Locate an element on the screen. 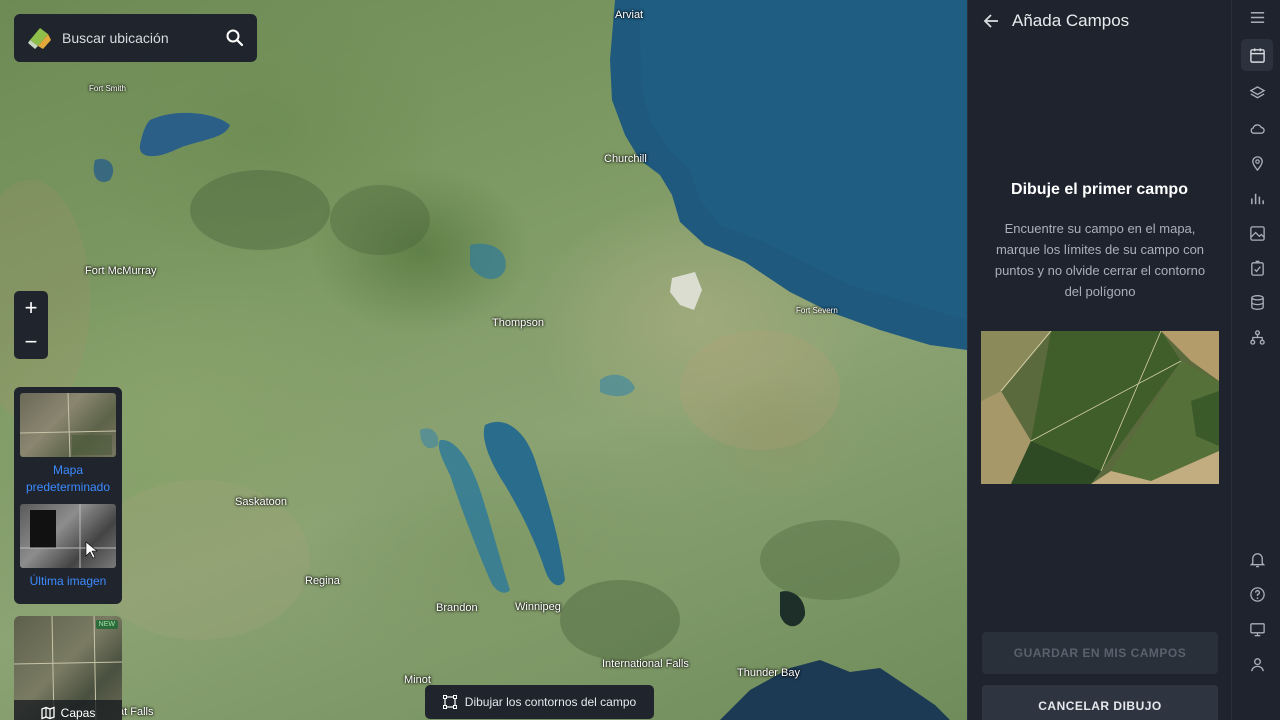 Image resolution: width=1280 pixels, height=720 pixels. default-map-thumbnail is located at coordinates (68, 425).